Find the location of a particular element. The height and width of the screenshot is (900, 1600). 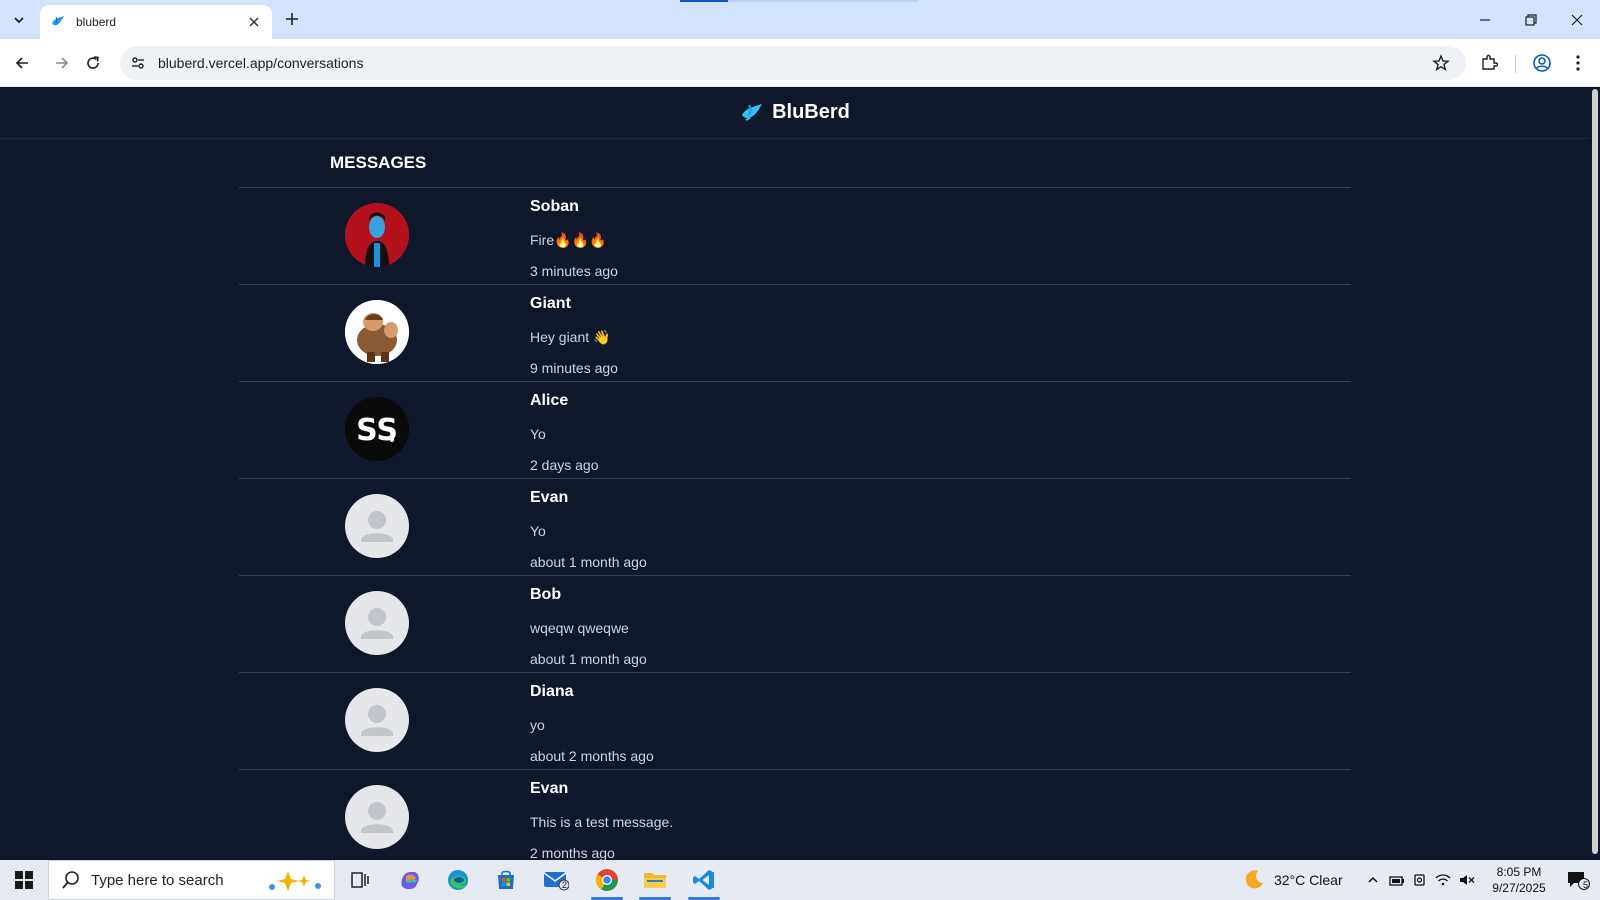

copilot-app is located at coordinates (410, 880).